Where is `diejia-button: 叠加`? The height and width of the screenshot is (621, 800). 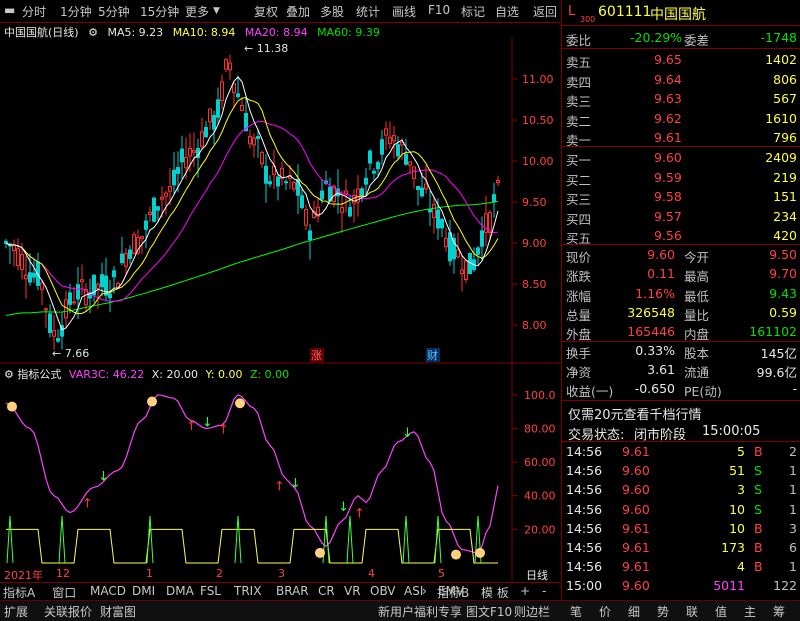
diejia-button: 叠加 is located at coordinates (298, 11).